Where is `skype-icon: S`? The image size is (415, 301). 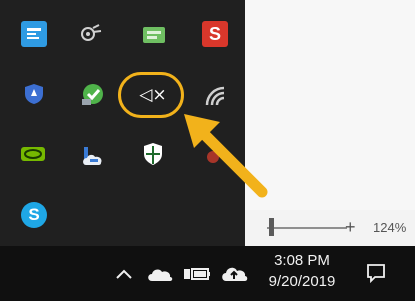
skype-icon: S is located at coordinates (34, 215).